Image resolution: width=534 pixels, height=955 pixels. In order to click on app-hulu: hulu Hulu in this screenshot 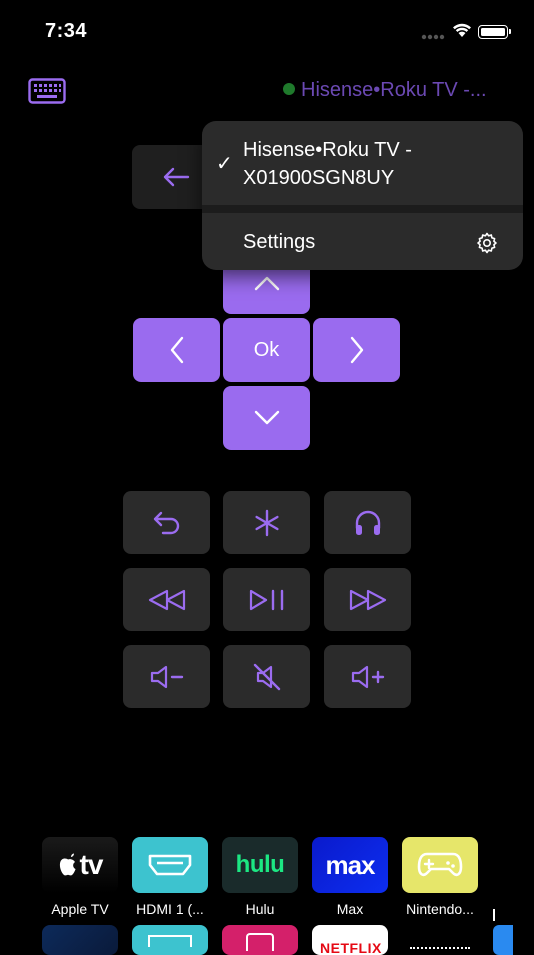, I will do `click(260, 877)`.